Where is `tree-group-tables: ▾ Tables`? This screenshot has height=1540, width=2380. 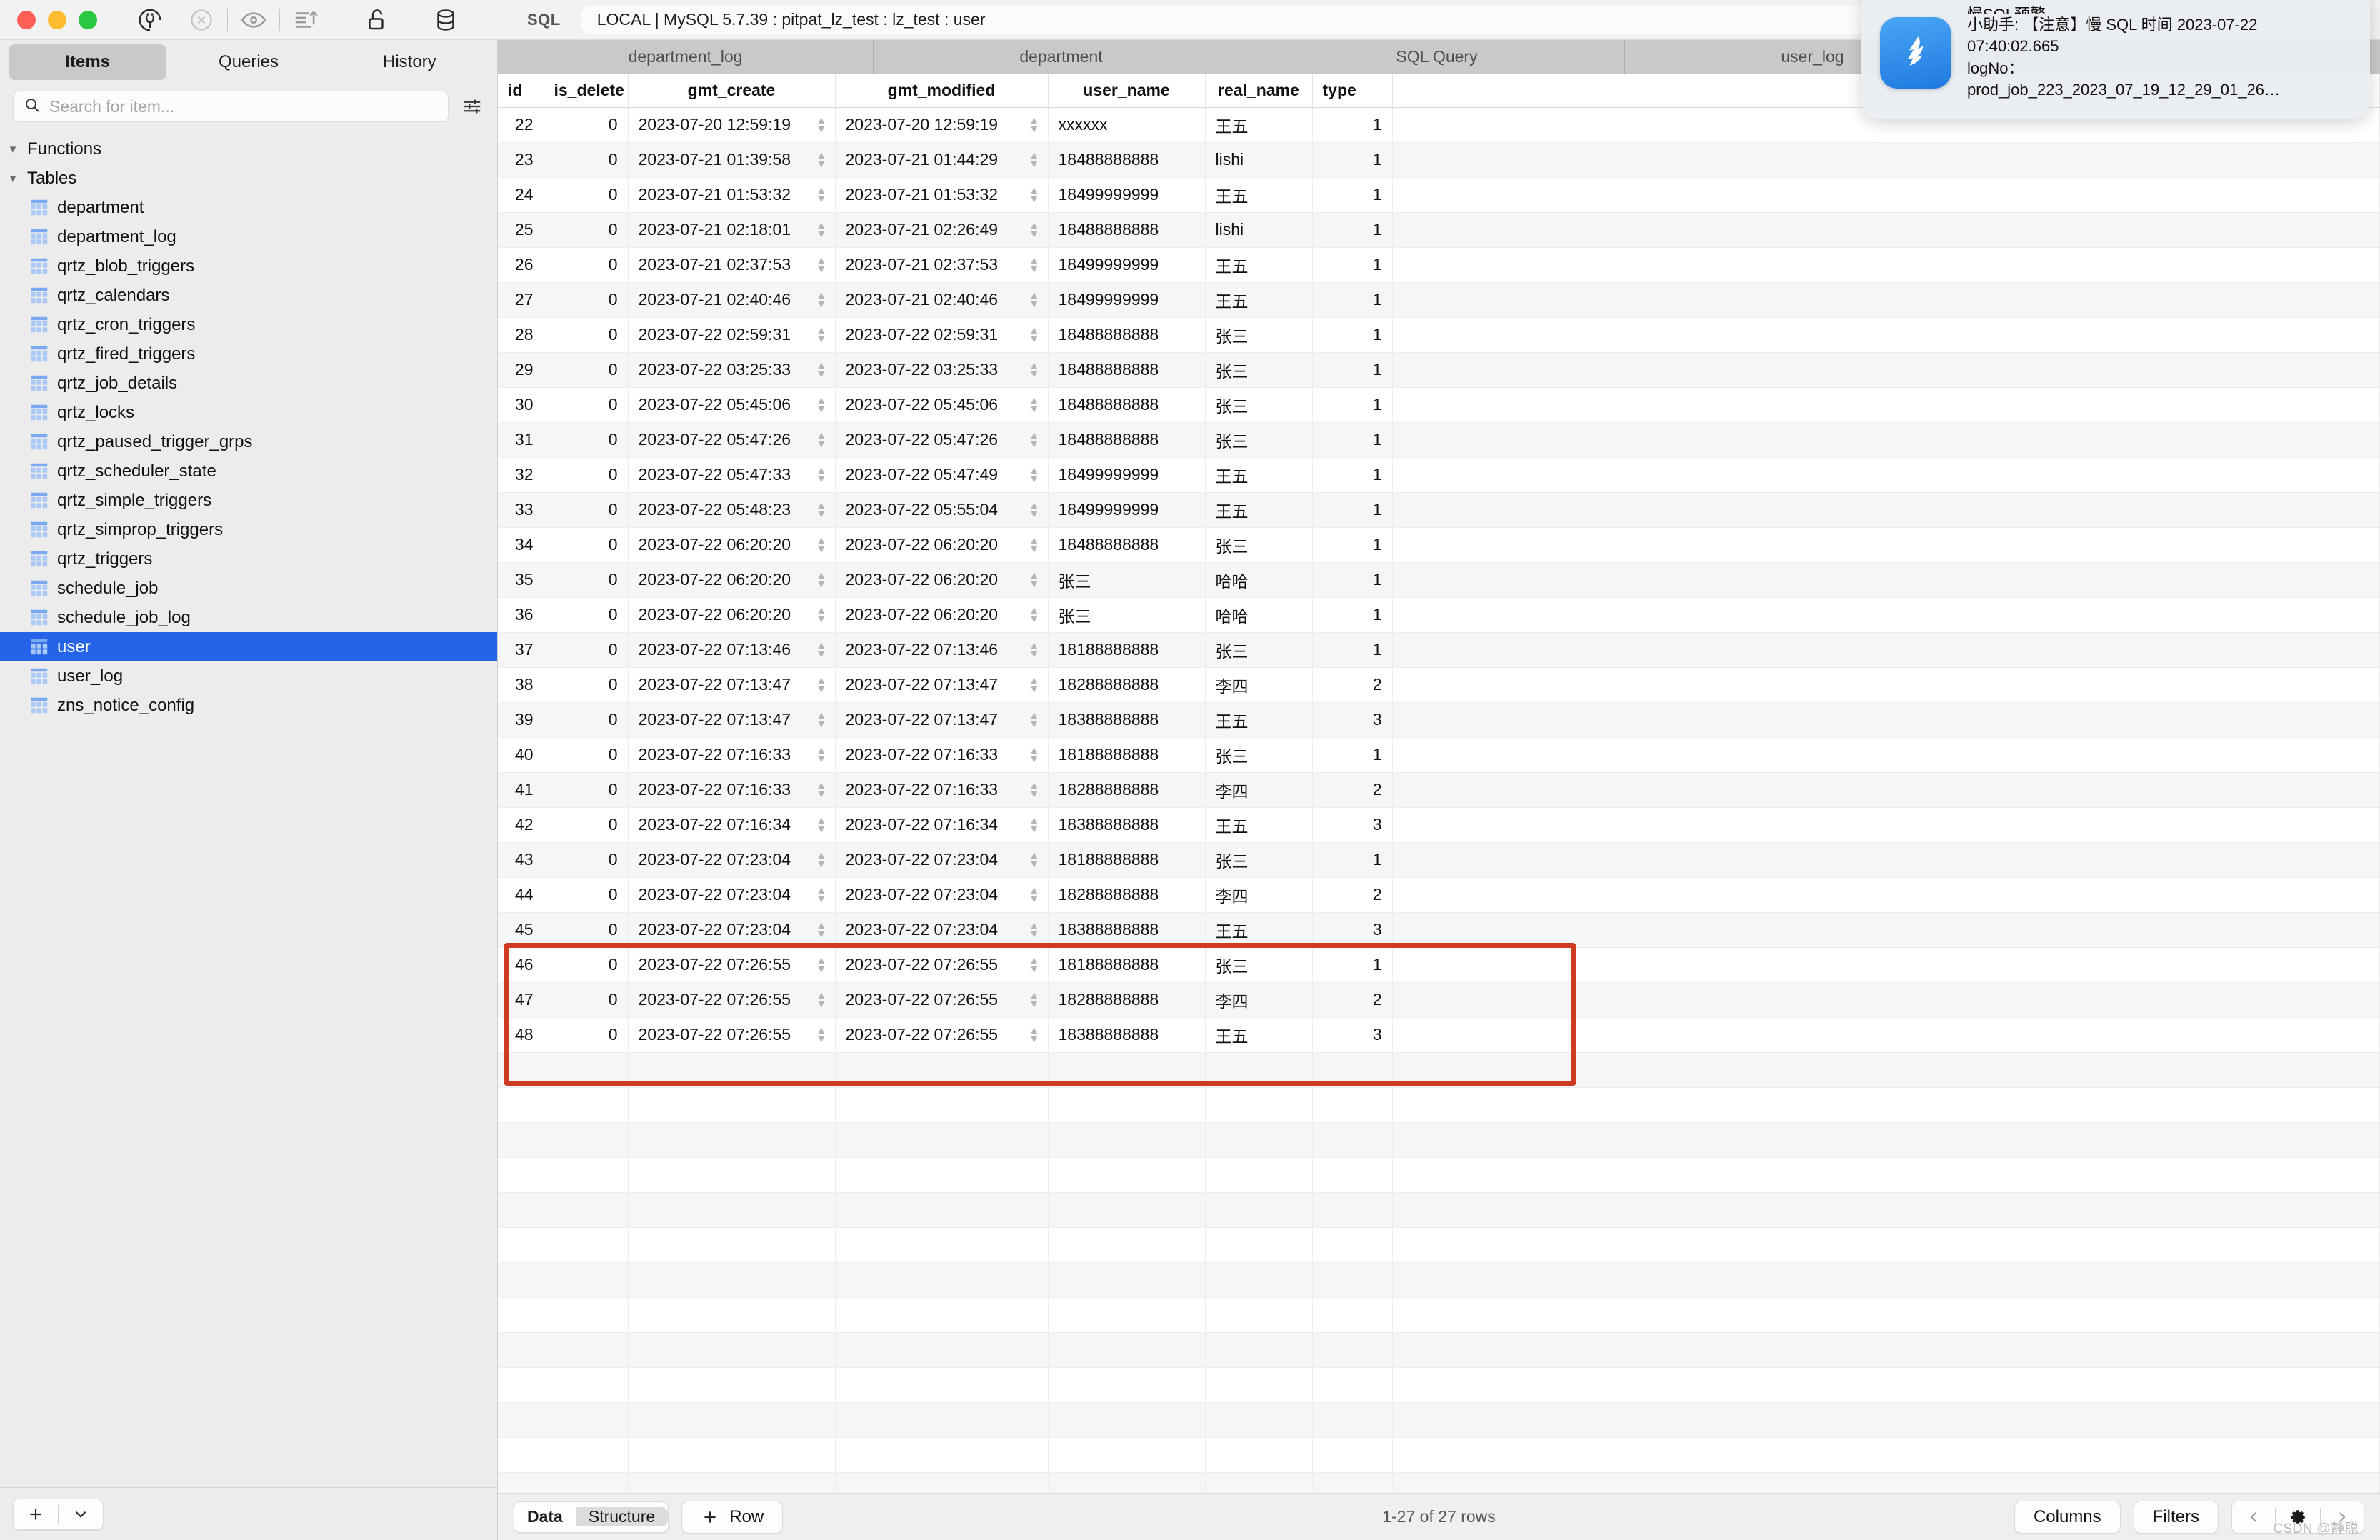
tree-group-tables: ▾ Tables is located at coordinates (248, 178).